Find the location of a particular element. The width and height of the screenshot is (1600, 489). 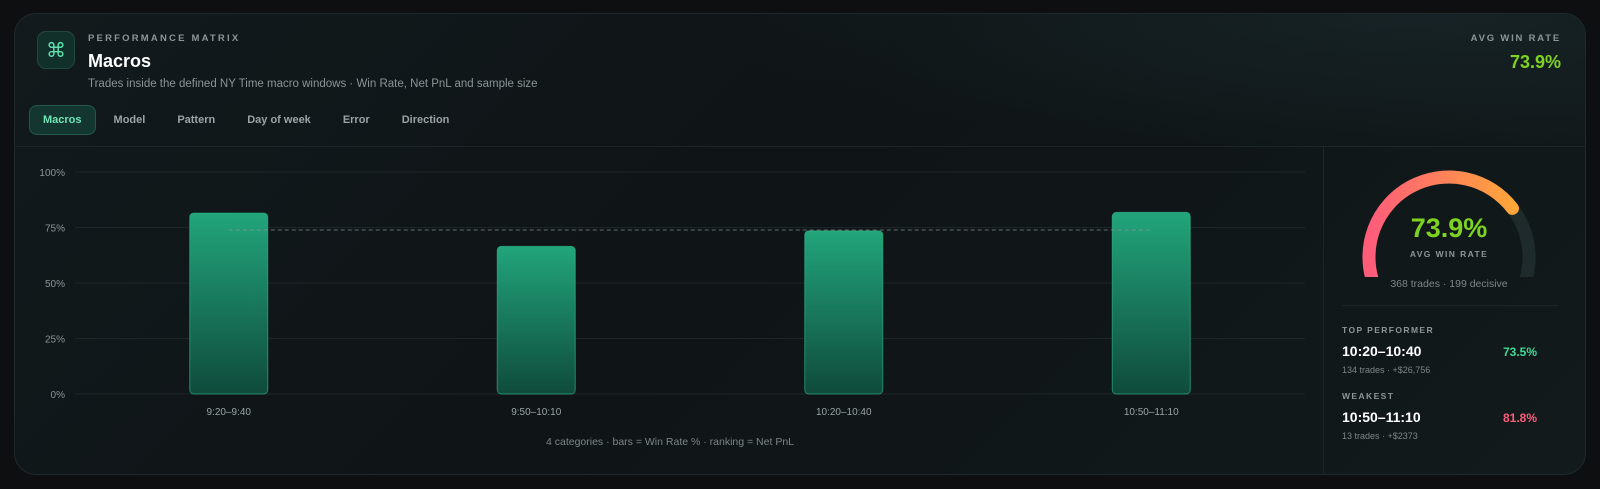

tab-direction: Direction is located at coordinates (426, 120).